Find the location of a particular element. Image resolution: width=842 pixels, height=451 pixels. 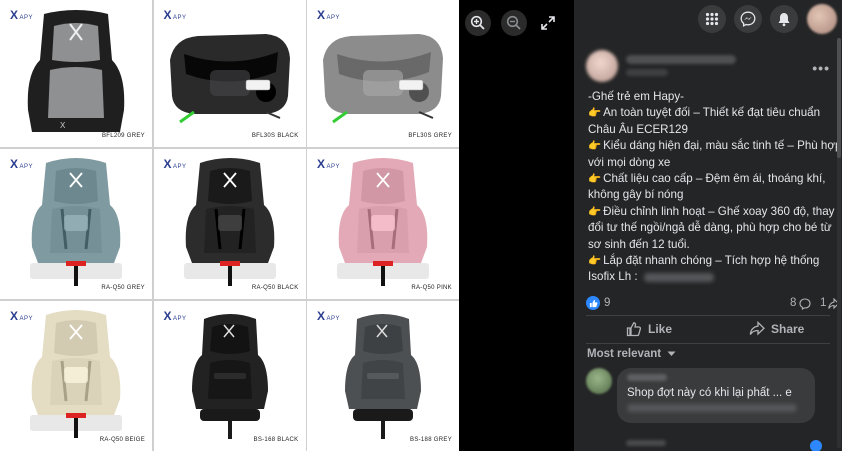

zoom-out-icon is located at coordinates (513, 22).